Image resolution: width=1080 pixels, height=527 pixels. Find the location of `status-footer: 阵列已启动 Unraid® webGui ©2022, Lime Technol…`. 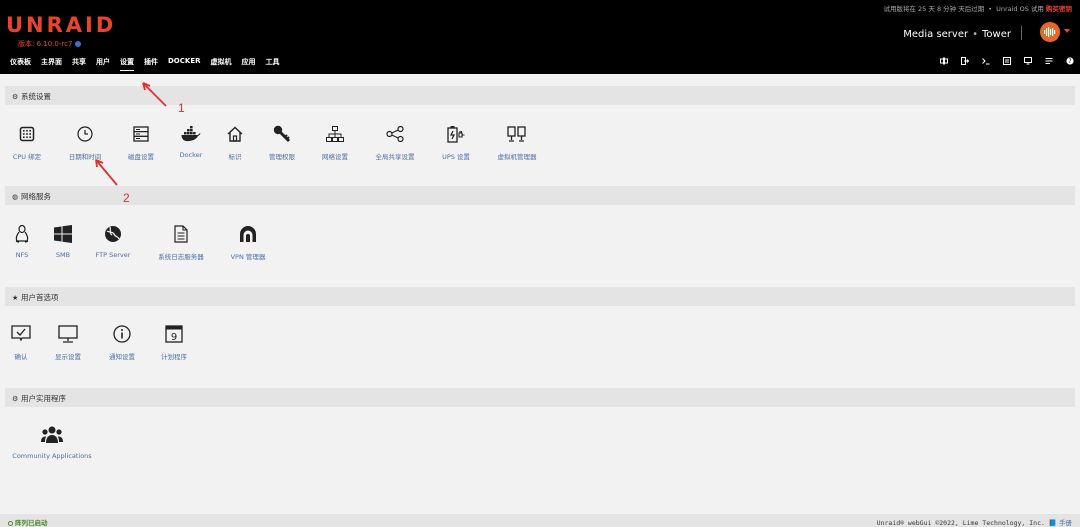

status-footer: 阵列已启动 Unraid® webGui ©2022, Lime Technol… is located at coordinates (540, 520).